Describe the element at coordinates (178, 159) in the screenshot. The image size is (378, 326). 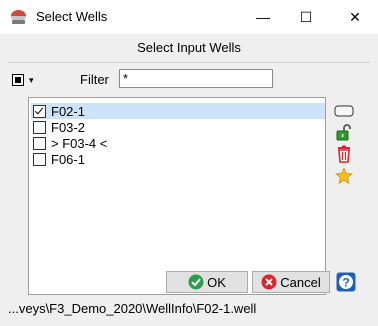
I see `list-item-f06-1: F06-1` at that location.